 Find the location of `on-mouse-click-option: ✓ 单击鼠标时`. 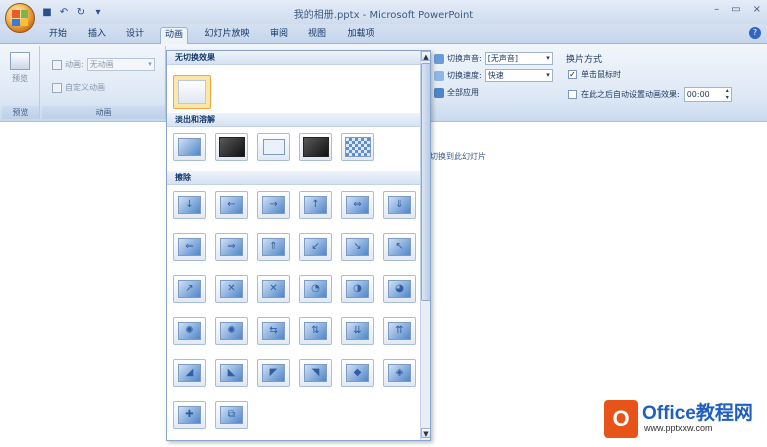

on-mouse-click-option: ✓ 单击鼠标时 is located at coordinates (594, 74).